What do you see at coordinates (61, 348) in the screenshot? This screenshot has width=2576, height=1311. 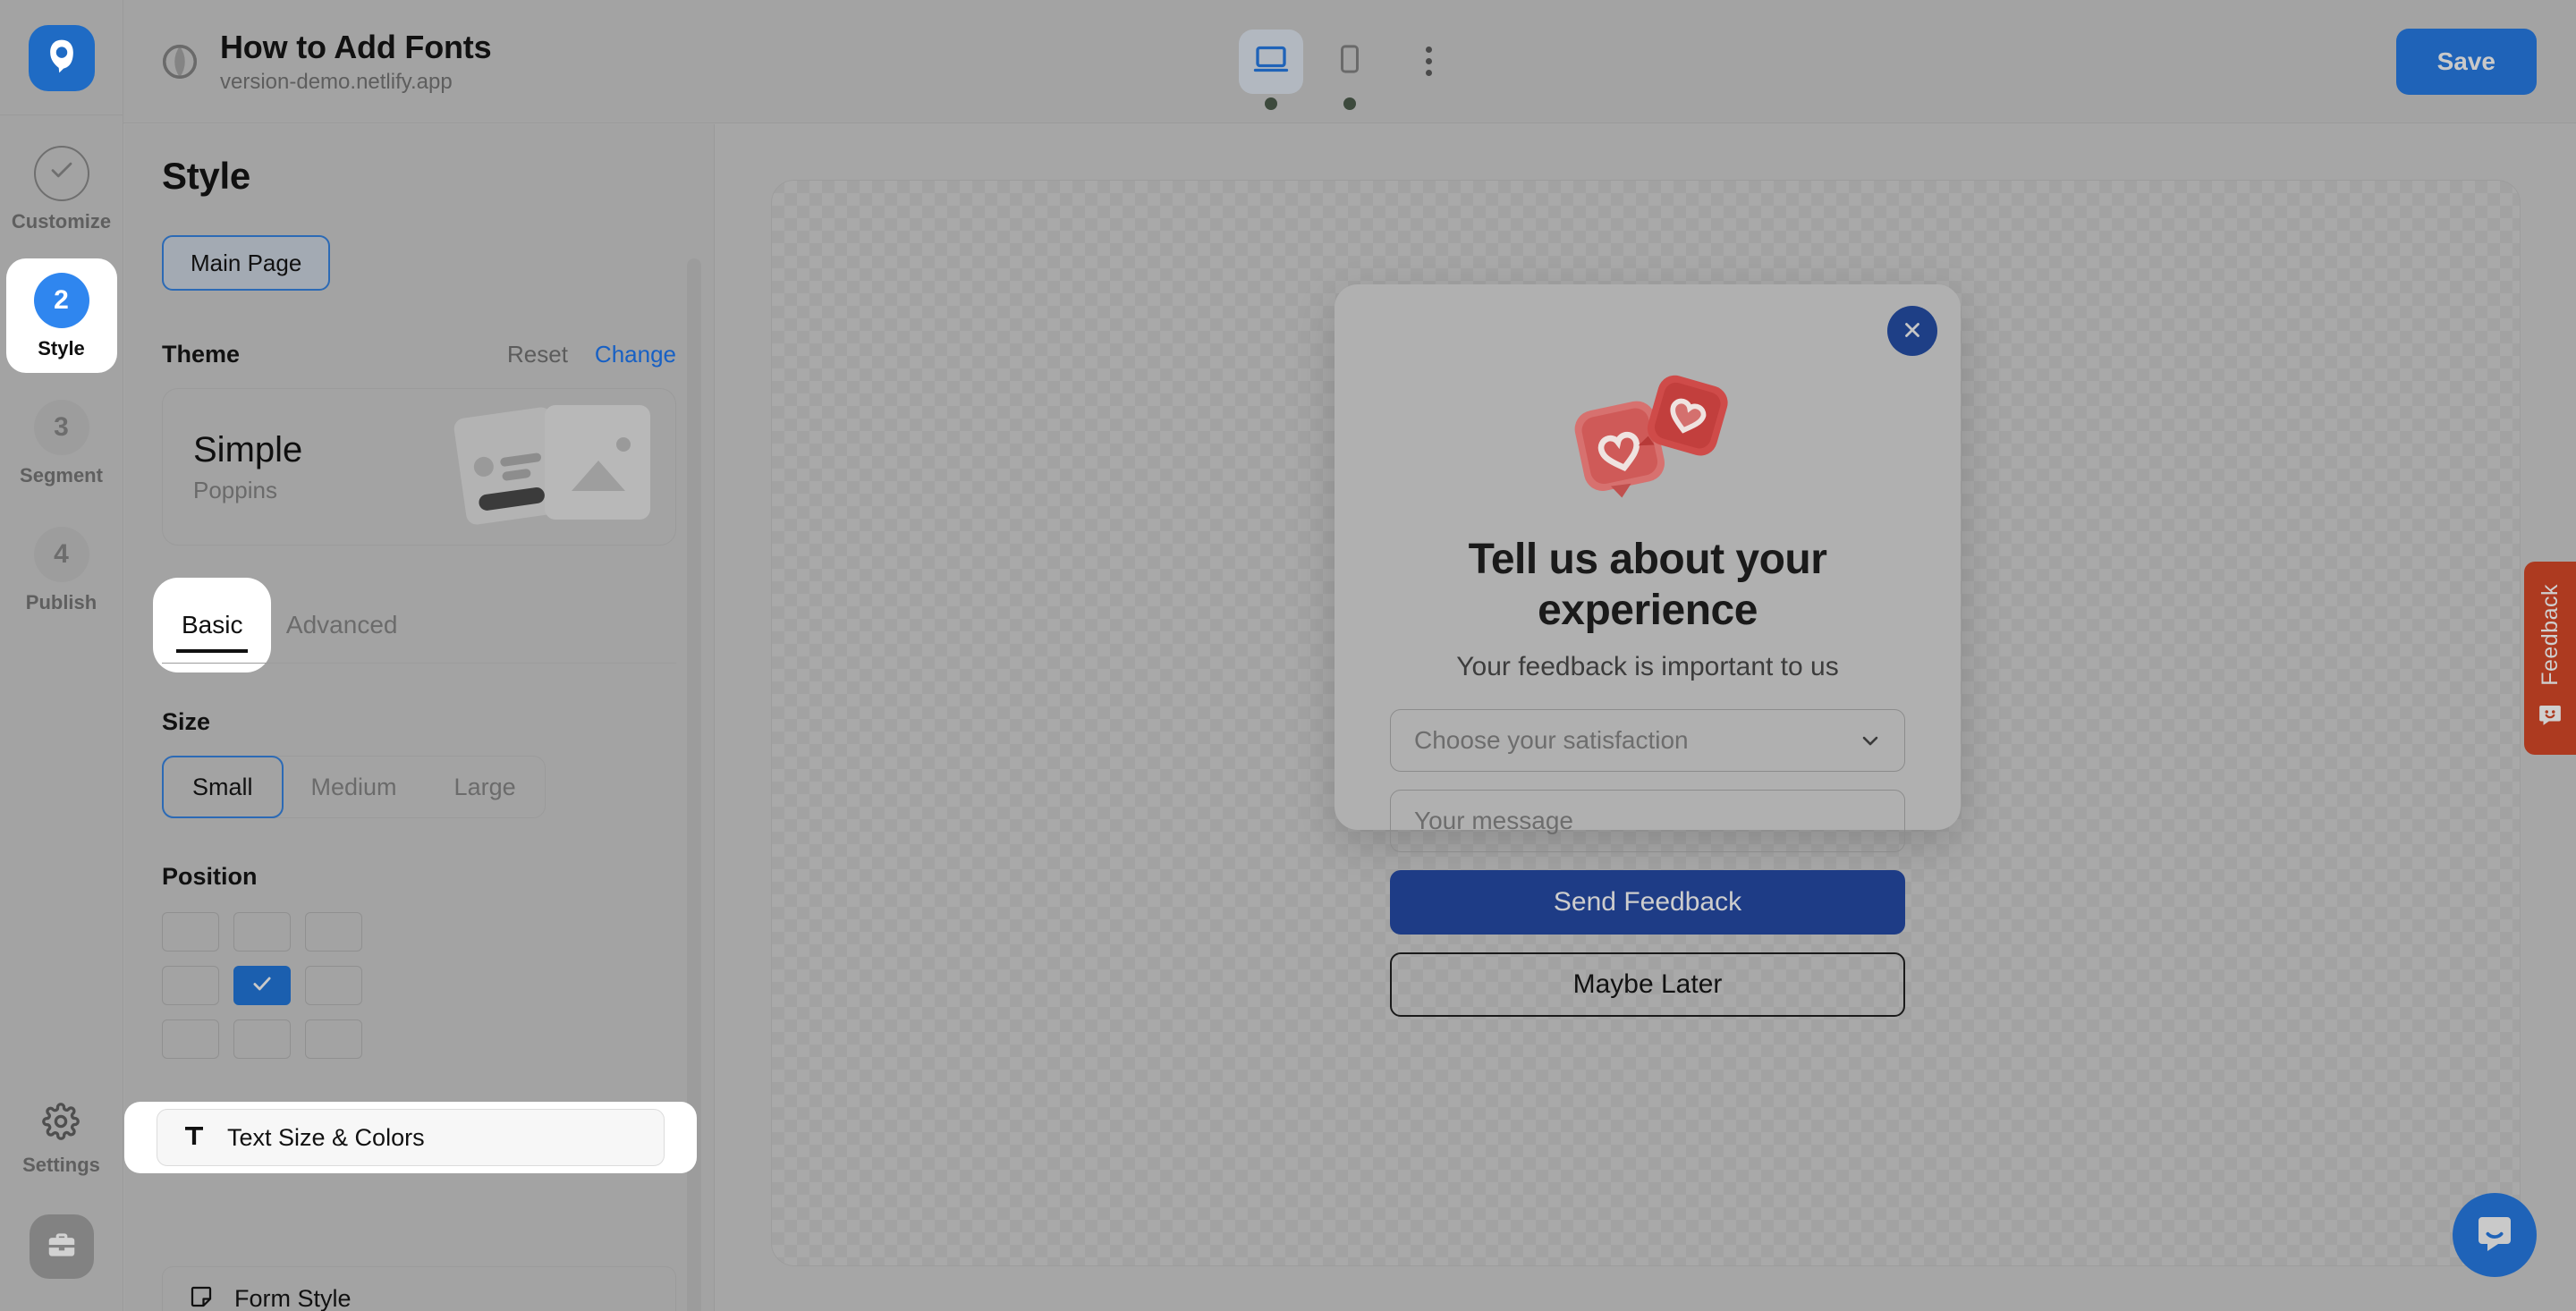 I see `sidebar-item-label-style: Style` at bounding box center [61, 348].